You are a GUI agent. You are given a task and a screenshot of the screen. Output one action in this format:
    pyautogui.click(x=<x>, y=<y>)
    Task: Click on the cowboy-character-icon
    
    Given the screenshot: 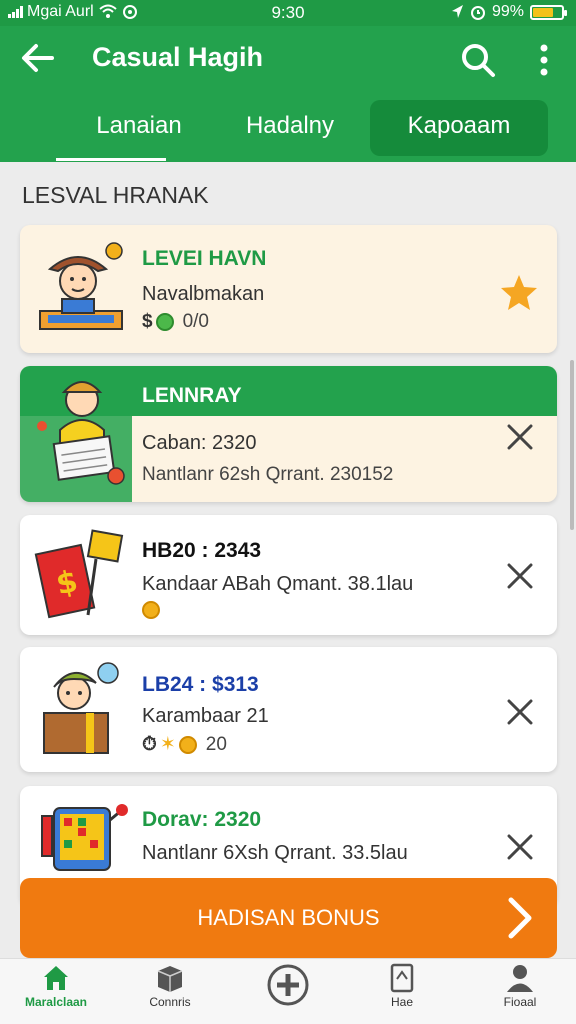 What is the action you would take?
    pyautogui.click(x=81, y=286)
    